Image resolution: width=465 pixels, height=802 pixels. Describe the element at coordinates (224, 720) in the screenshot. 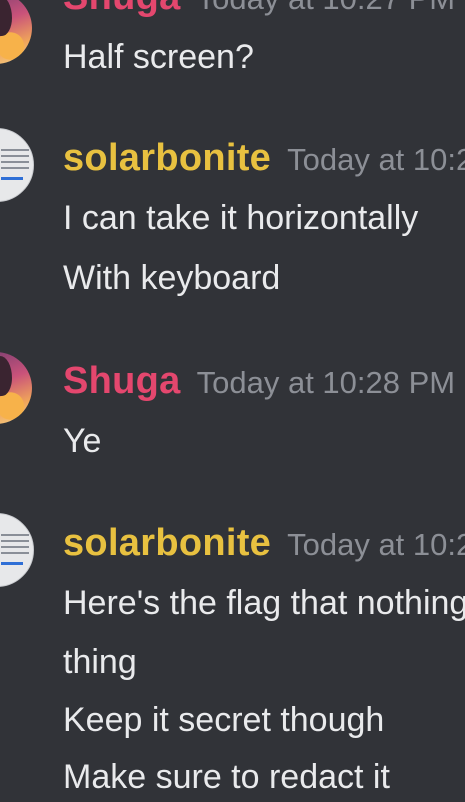

I see `message-text: Keep it secret though` at that location.